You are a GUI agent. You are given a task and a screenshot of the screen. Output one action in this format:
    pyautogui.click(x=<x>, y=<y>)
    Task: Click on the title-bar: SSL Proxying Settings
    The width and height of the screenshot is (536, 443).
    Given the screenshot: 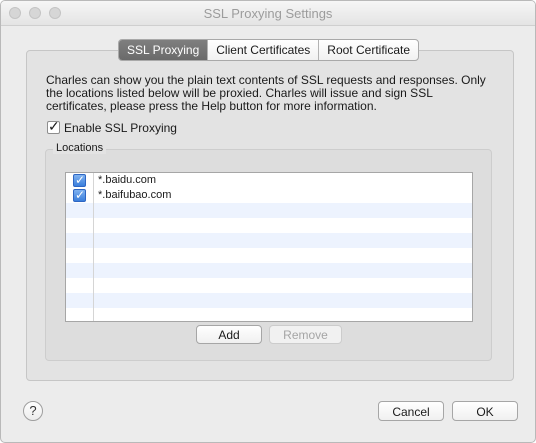 What is the action you would take?
    pyautogui.click(x=268, y=13)
    